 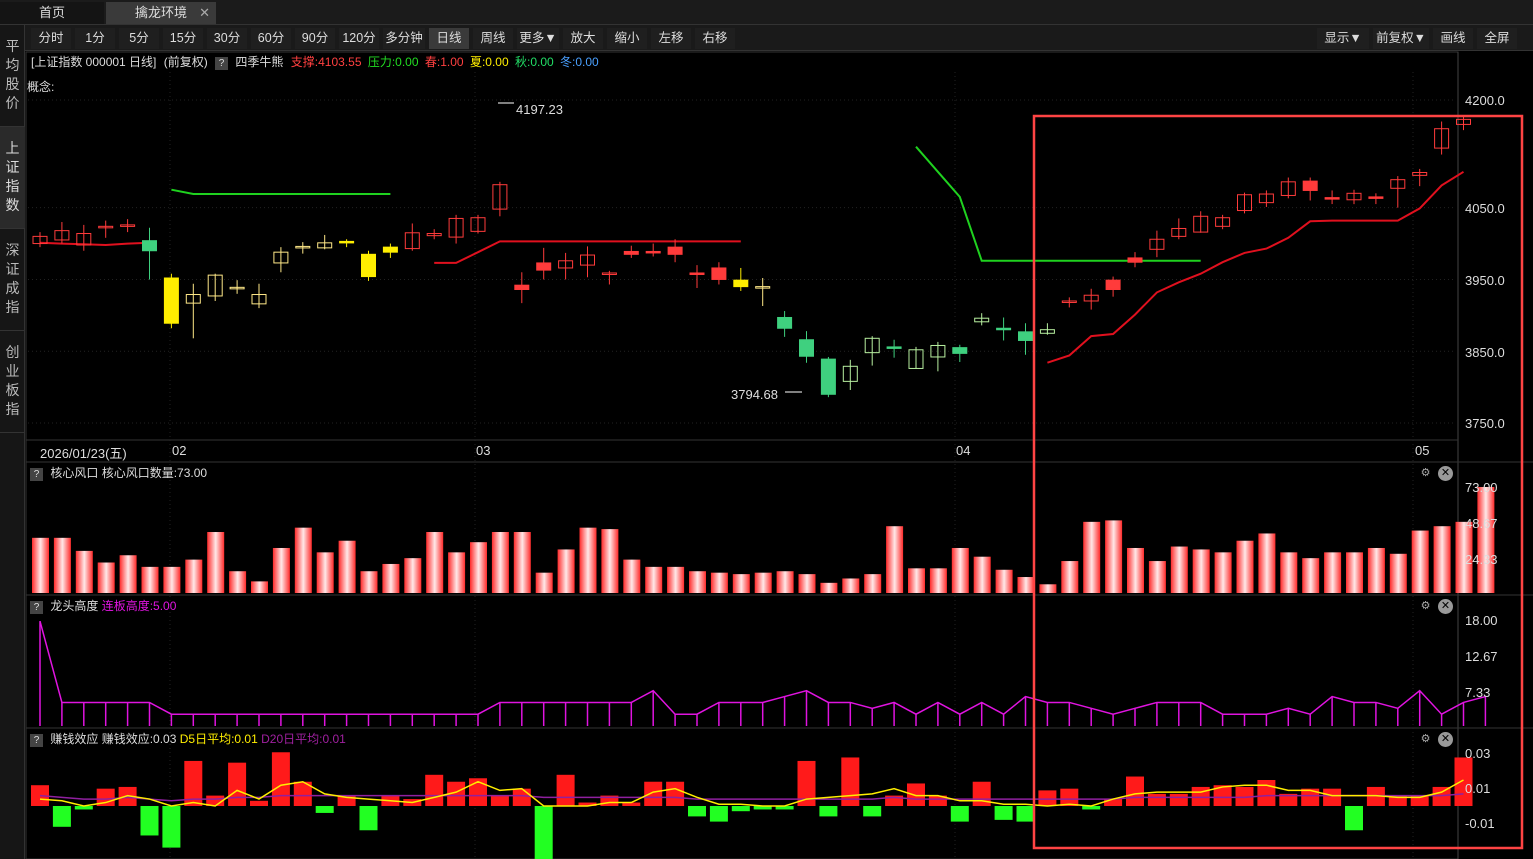 What do you see at coordinates (1481, 523) in the screenshot?
I see `core-axis-tick: 48.67` at bounding box center [1481, 523].